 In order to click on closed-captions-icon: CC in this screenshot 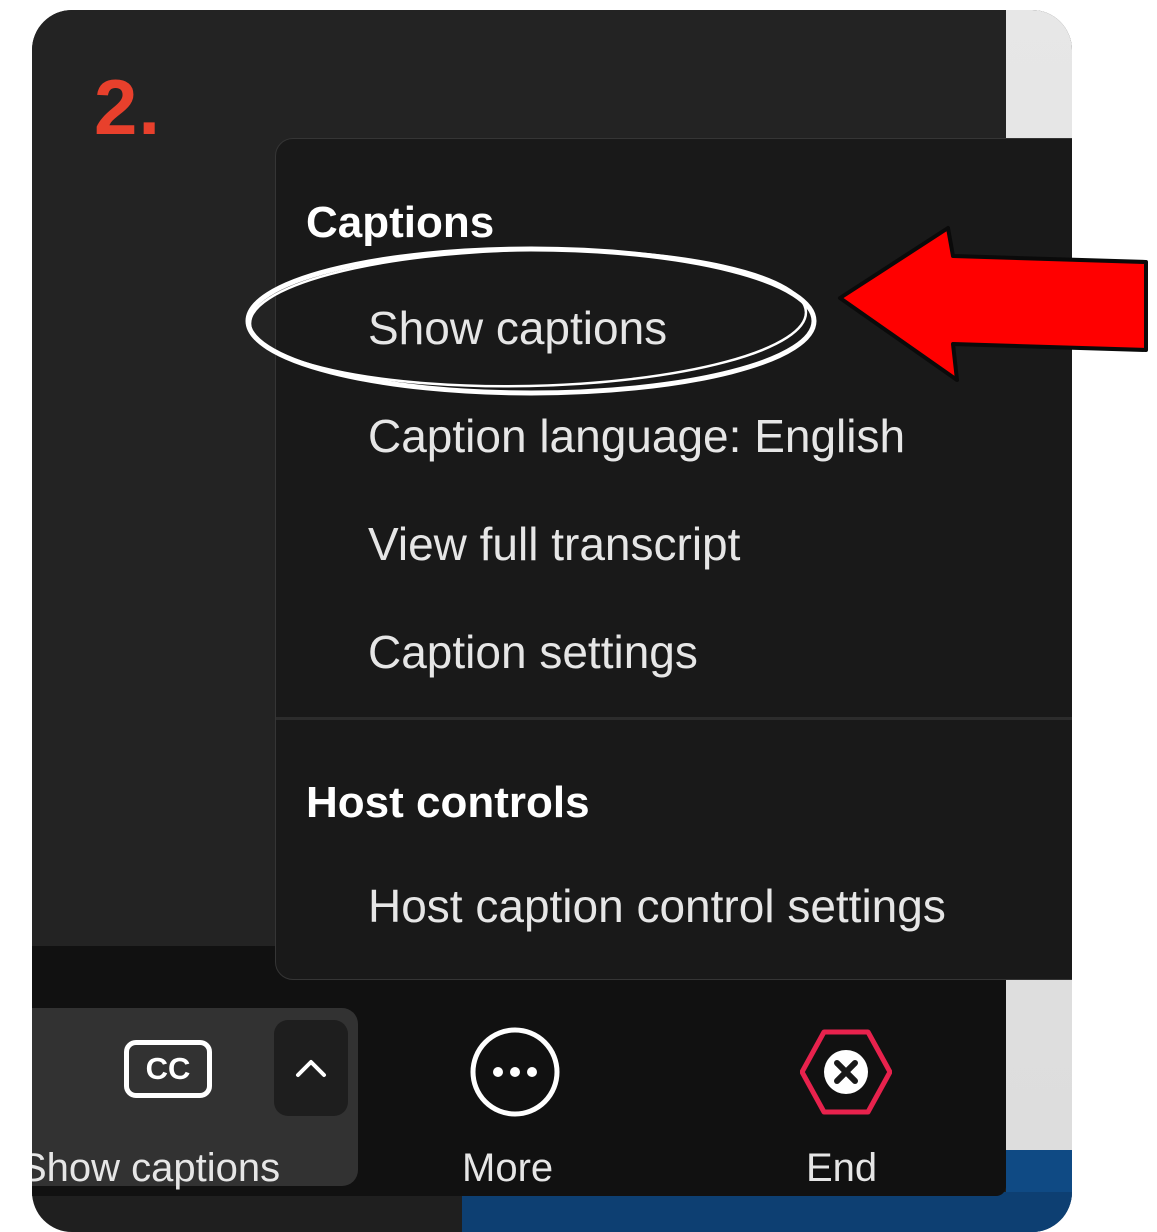, I will do `click(168, 1069)`.